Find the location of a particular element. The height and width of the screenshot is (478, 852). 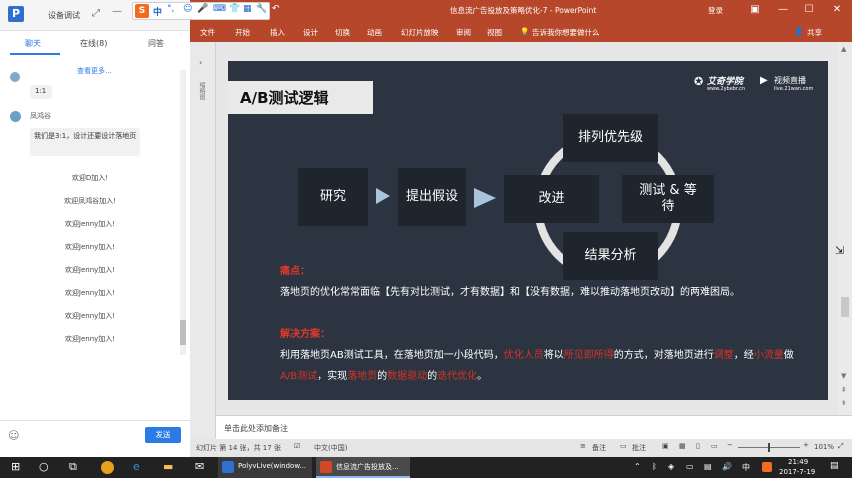

chat-scrollbar is located at coordinates (183, 212).